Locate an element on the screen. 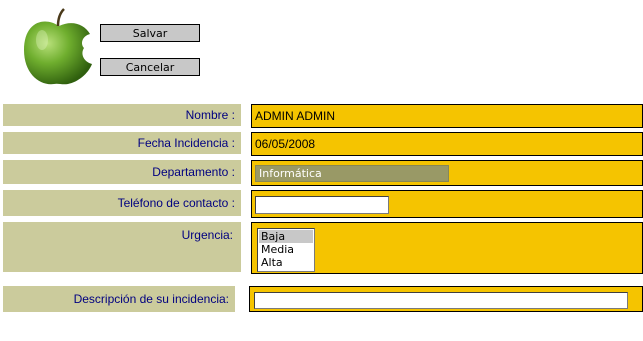 The height and width of the screenshot is (341, 643). fecha-label-text: Fecha Incidencia : is located at coordinates (186, 143).